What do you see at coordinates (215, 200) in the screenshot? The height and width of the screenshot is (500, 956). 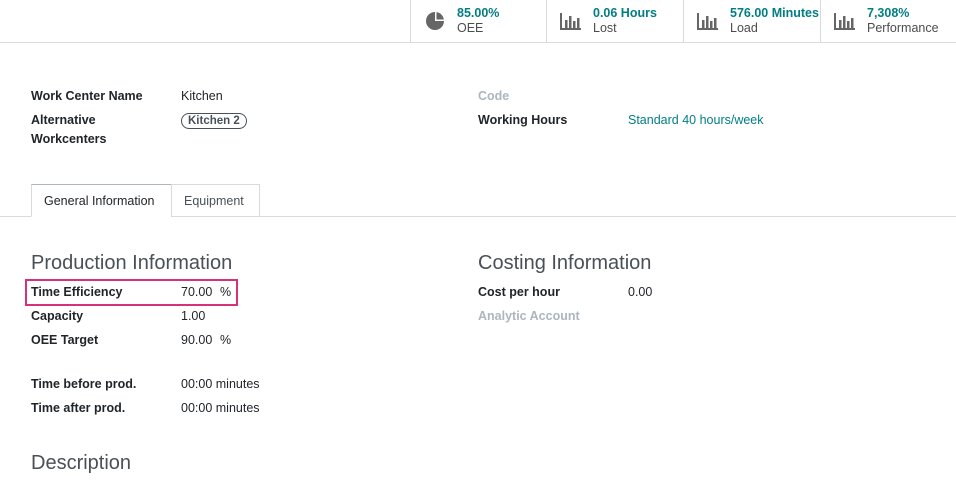 I see `tab-equipment: Equipment` at bounding box center [215, 200].